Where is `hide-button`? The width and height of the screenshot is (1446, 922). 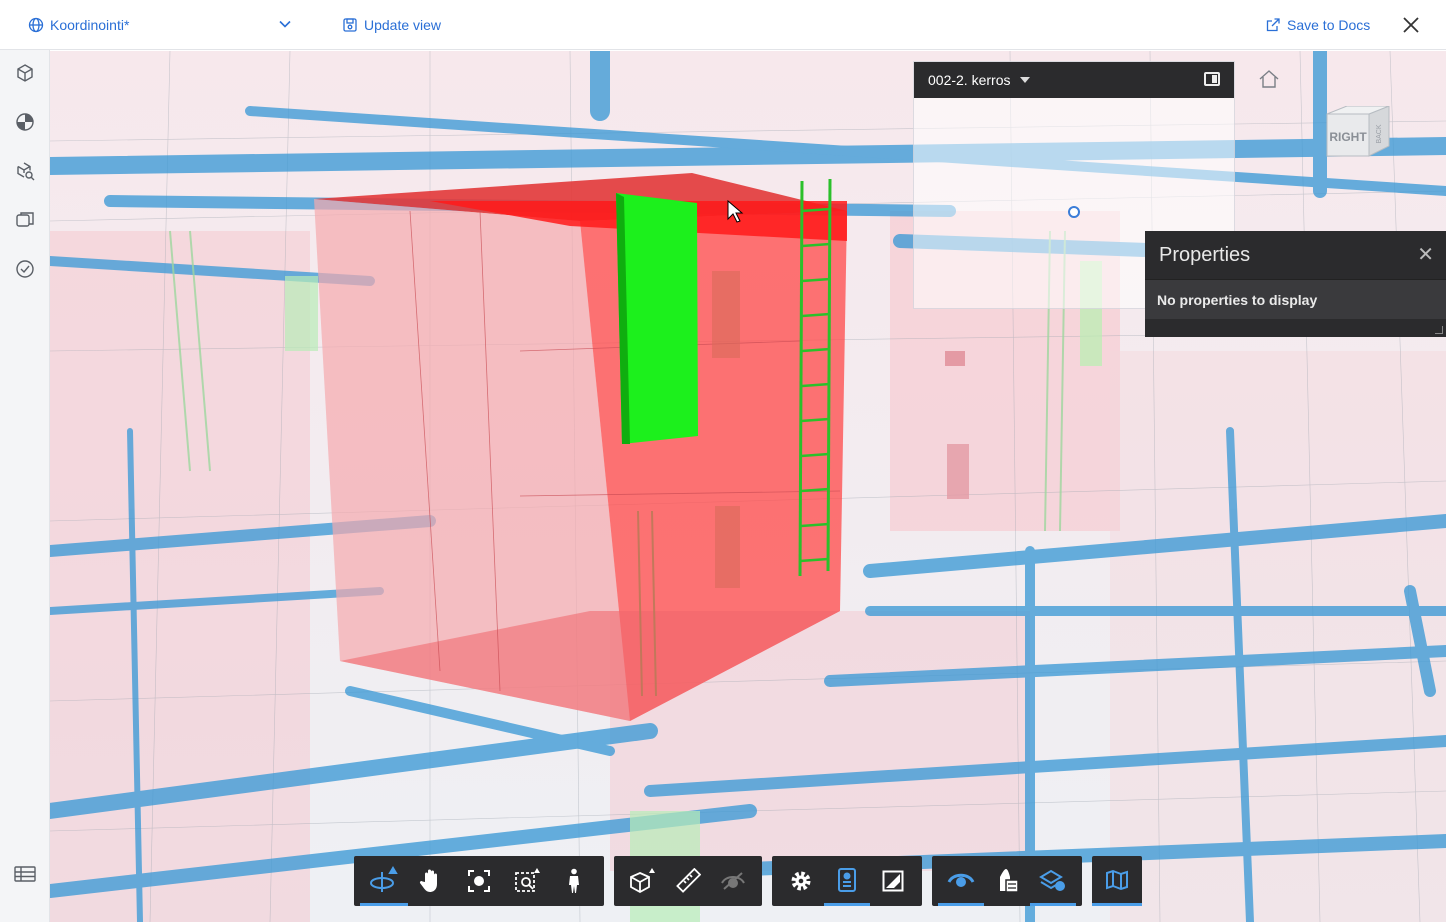 hide-button is located at coordinates (733, 881).